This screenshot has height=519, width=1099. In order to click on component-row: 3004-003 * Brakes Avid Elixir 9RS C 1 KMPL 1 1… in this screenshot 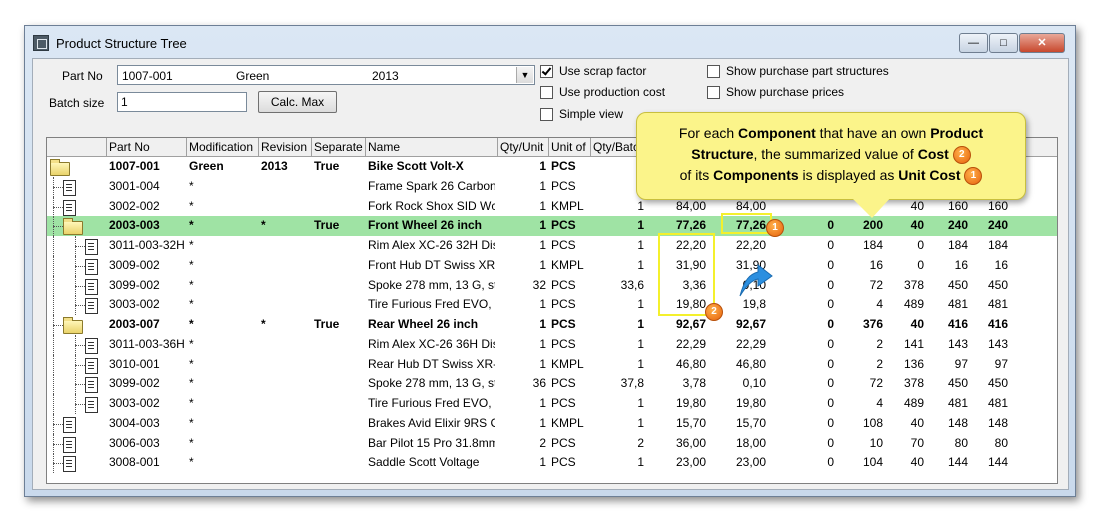, I will do `click(552, 423)`.